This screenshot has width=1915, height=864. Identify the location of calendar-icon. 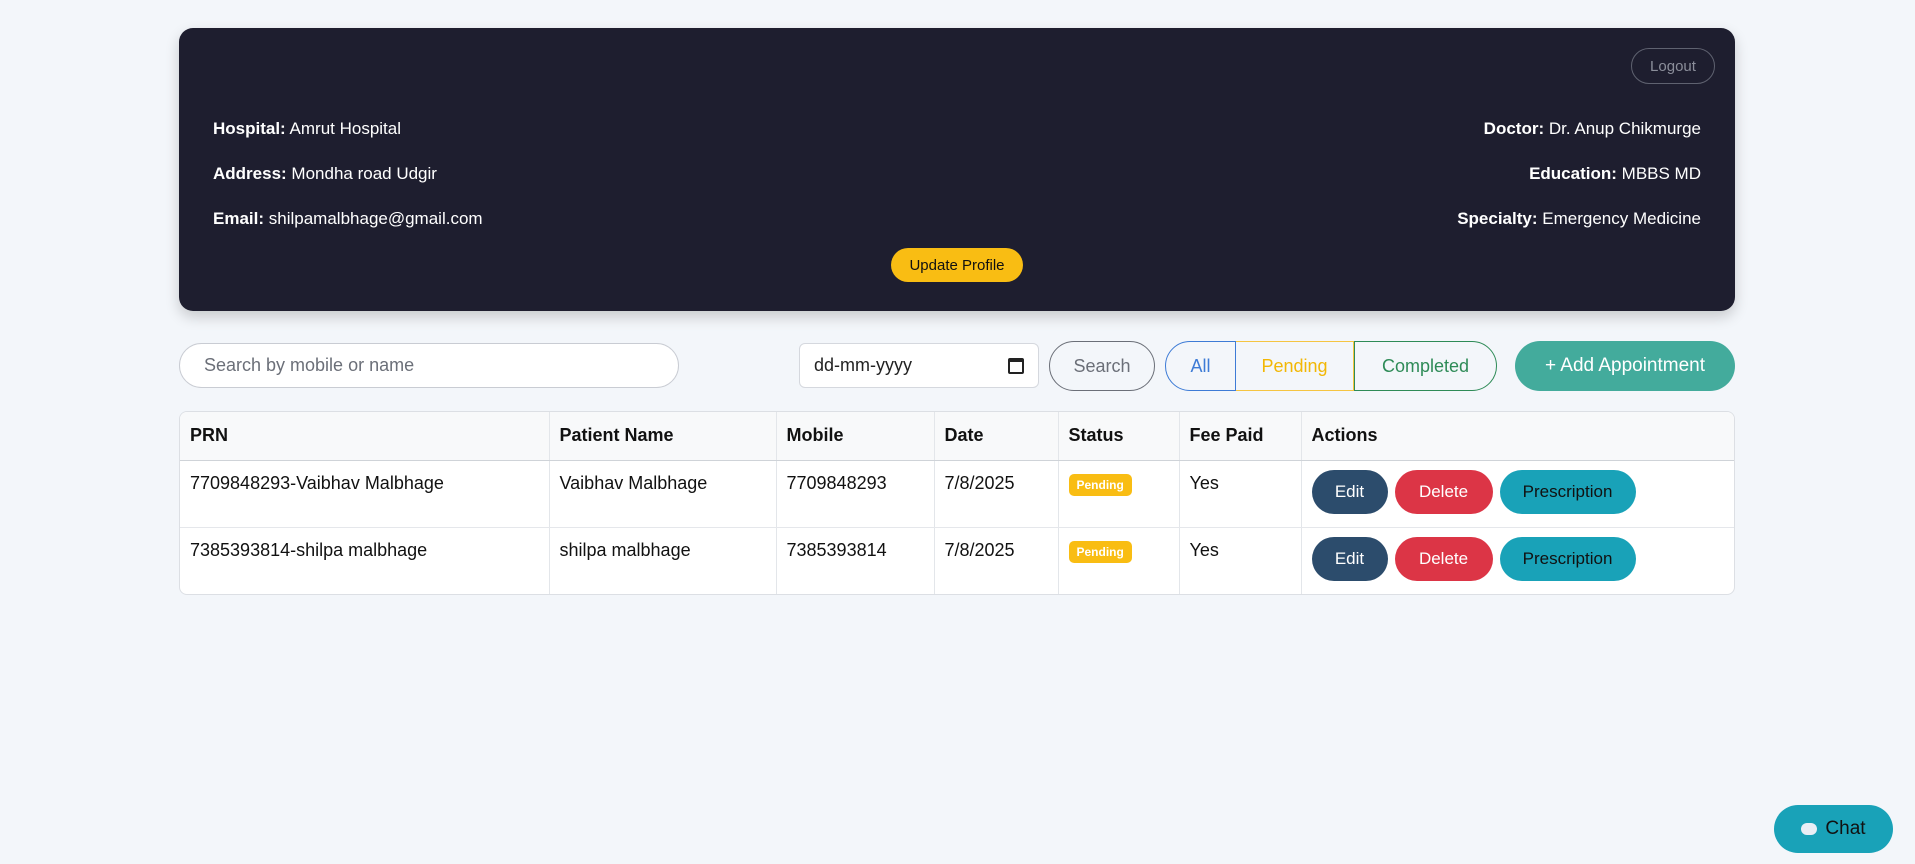
(1016, 365).